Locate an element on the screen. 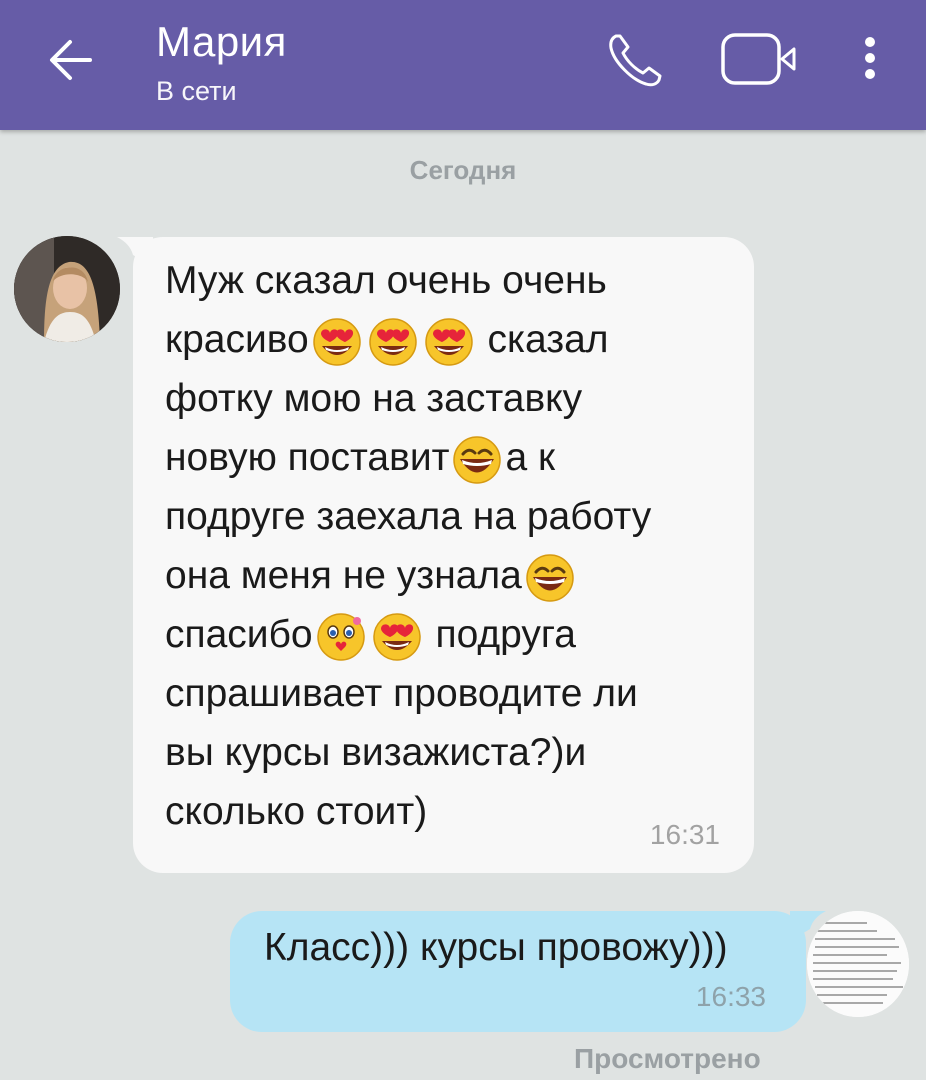 The image size is (926, 1080). back-button is located at coordinates (73, 60).